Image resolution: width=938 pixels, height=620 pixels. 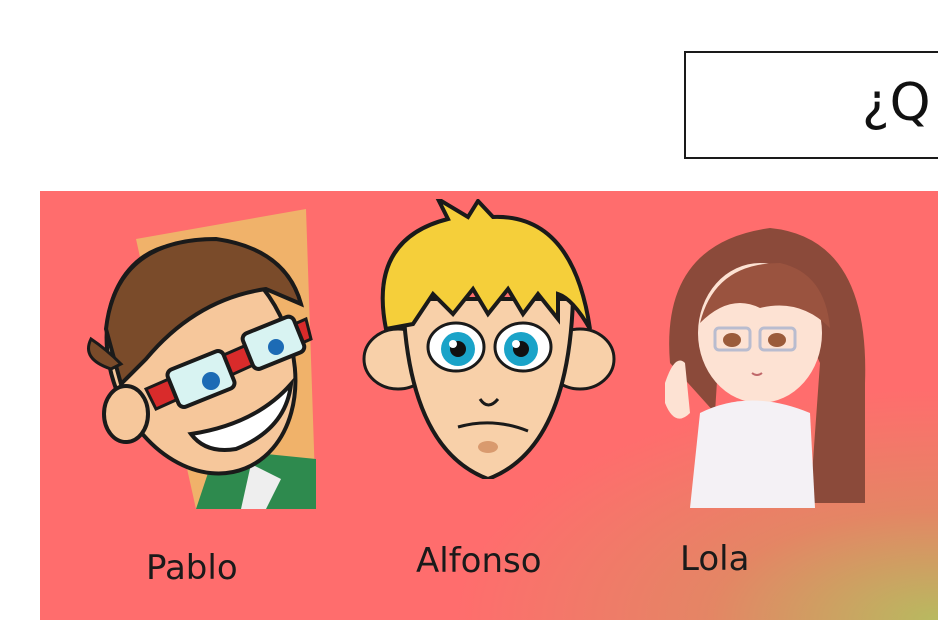 What do you see at coordinates (201, 359) in the screenshot?
I see `pablo-image` at bounding box center [201, 359].